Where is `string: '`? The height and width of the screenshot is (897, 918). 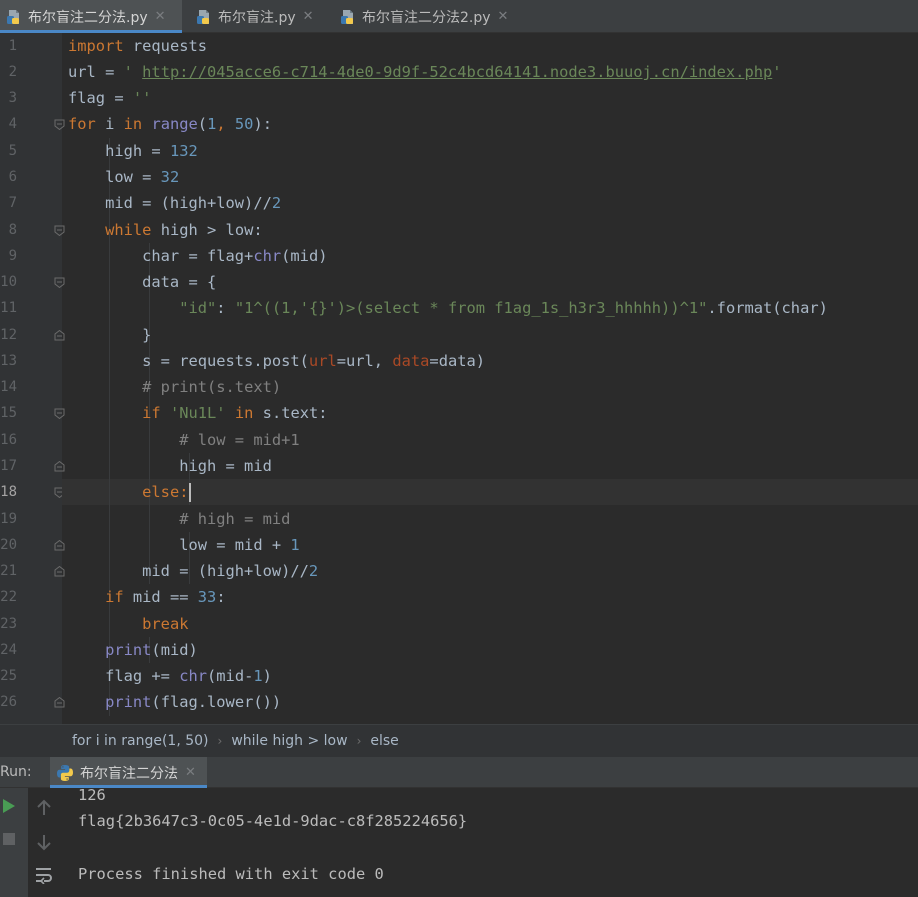
string: ' is located at coordinates (777, 72).